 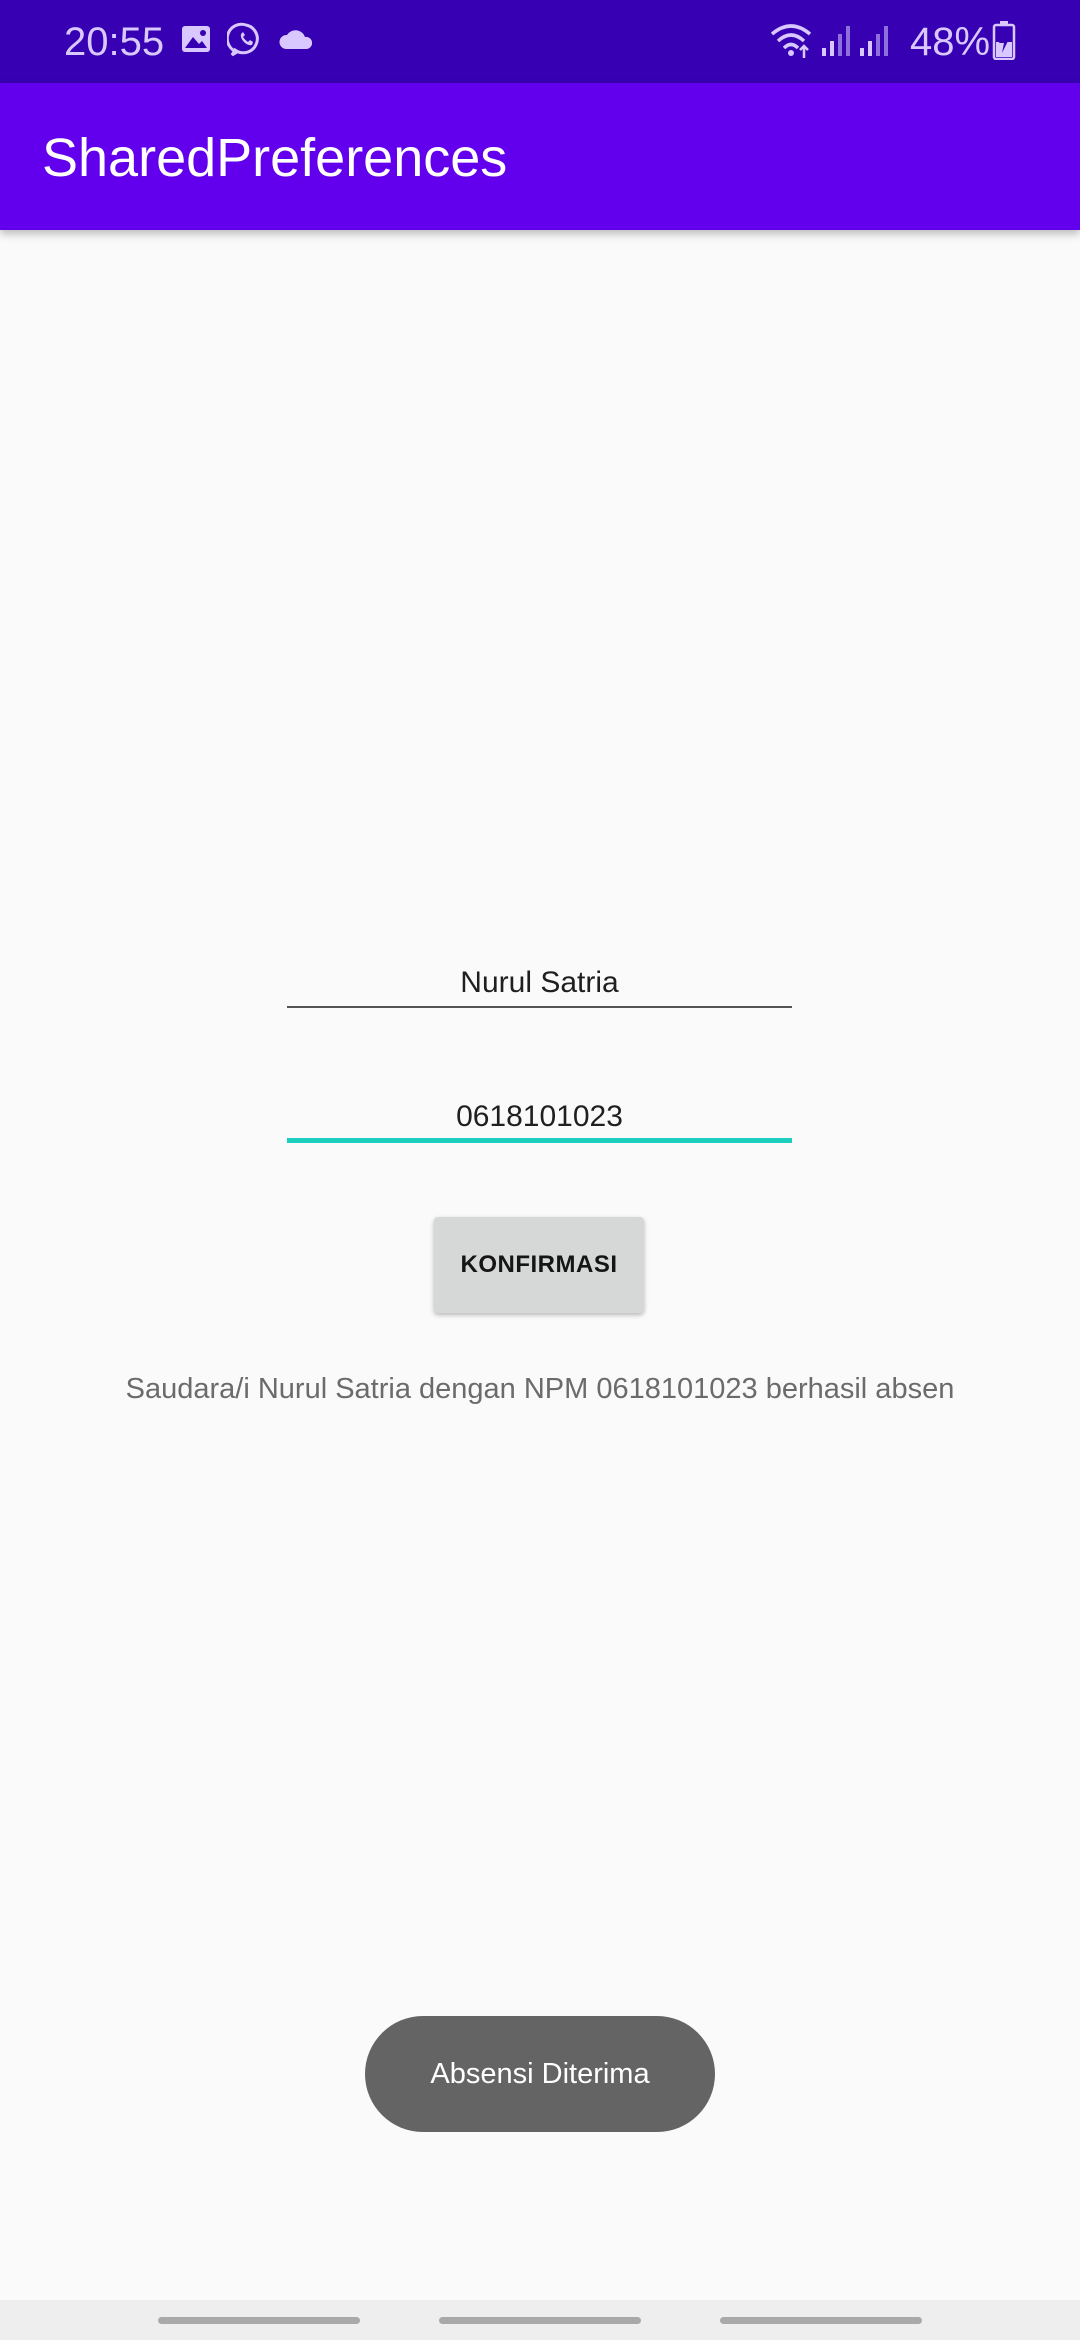 What do you see at coordinates (243, 39) in the screenshot?
I see `whatsapp-icon` at bounding box center [243, 39].